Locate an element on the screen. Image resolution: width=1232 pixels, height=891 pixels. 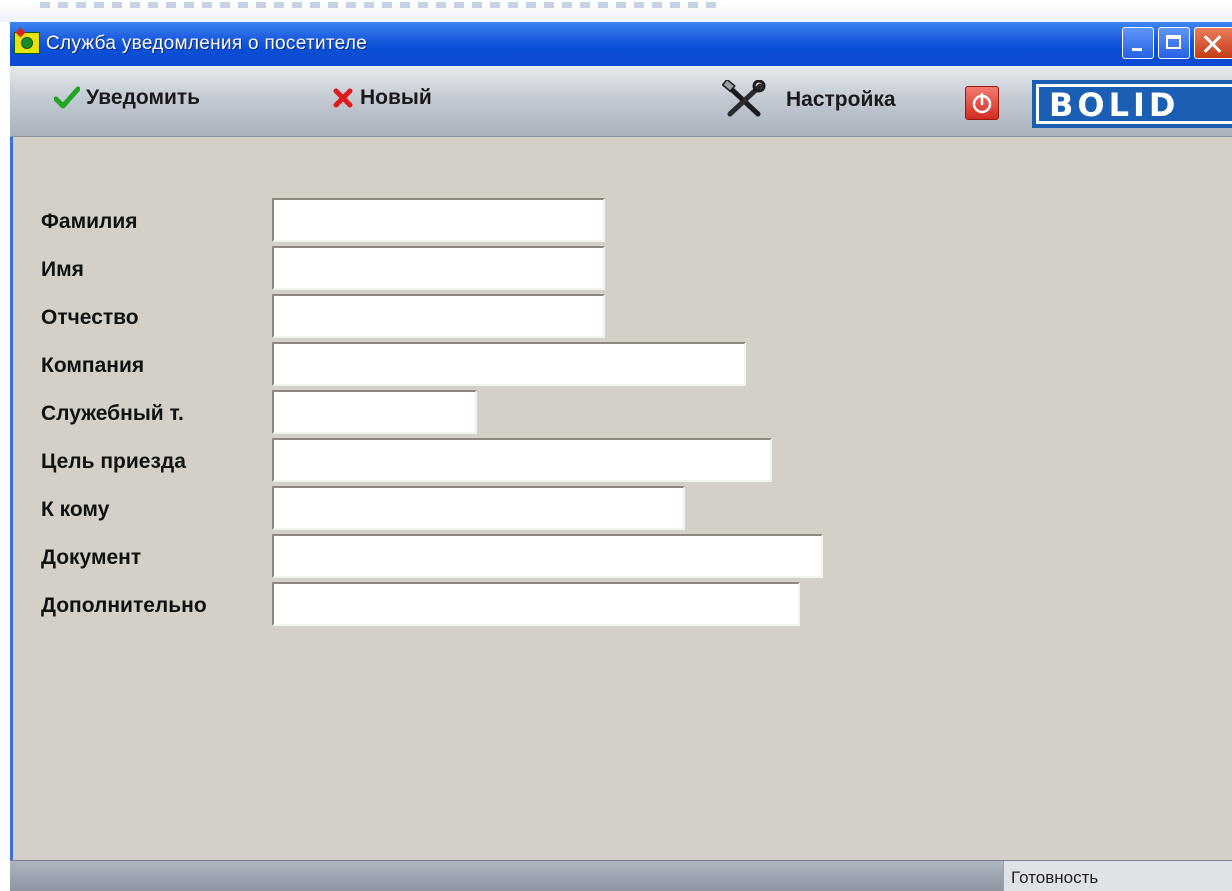
field-document: Документ is located at coordinates (621, 557).